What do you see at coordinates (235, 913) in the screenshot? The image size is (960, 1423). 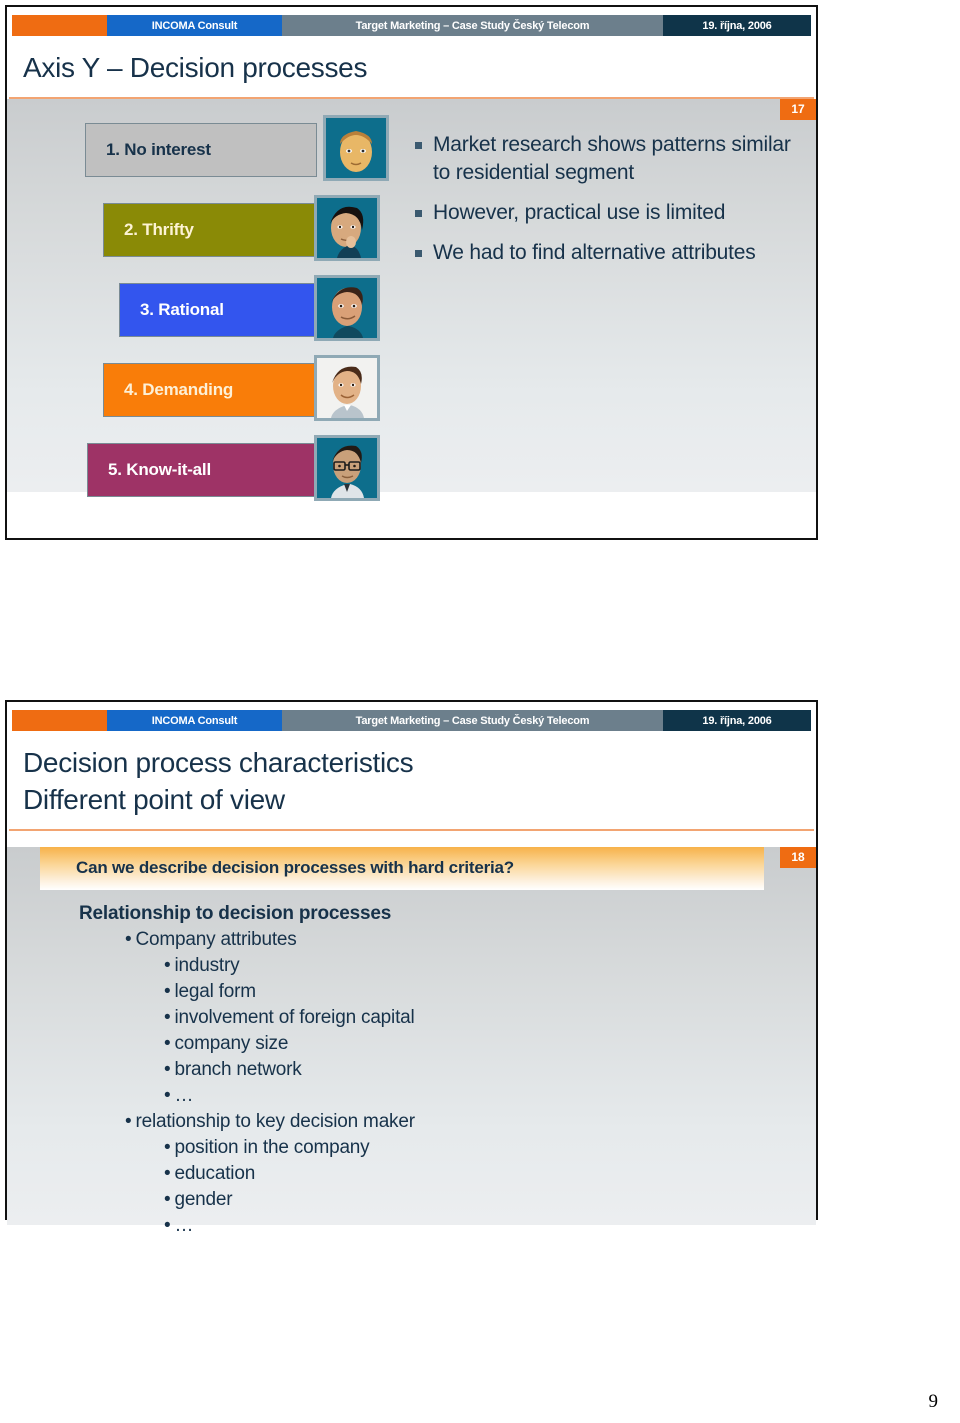 I see `outline-text: Relationship to decision processes` at bounding box center [235, 913].